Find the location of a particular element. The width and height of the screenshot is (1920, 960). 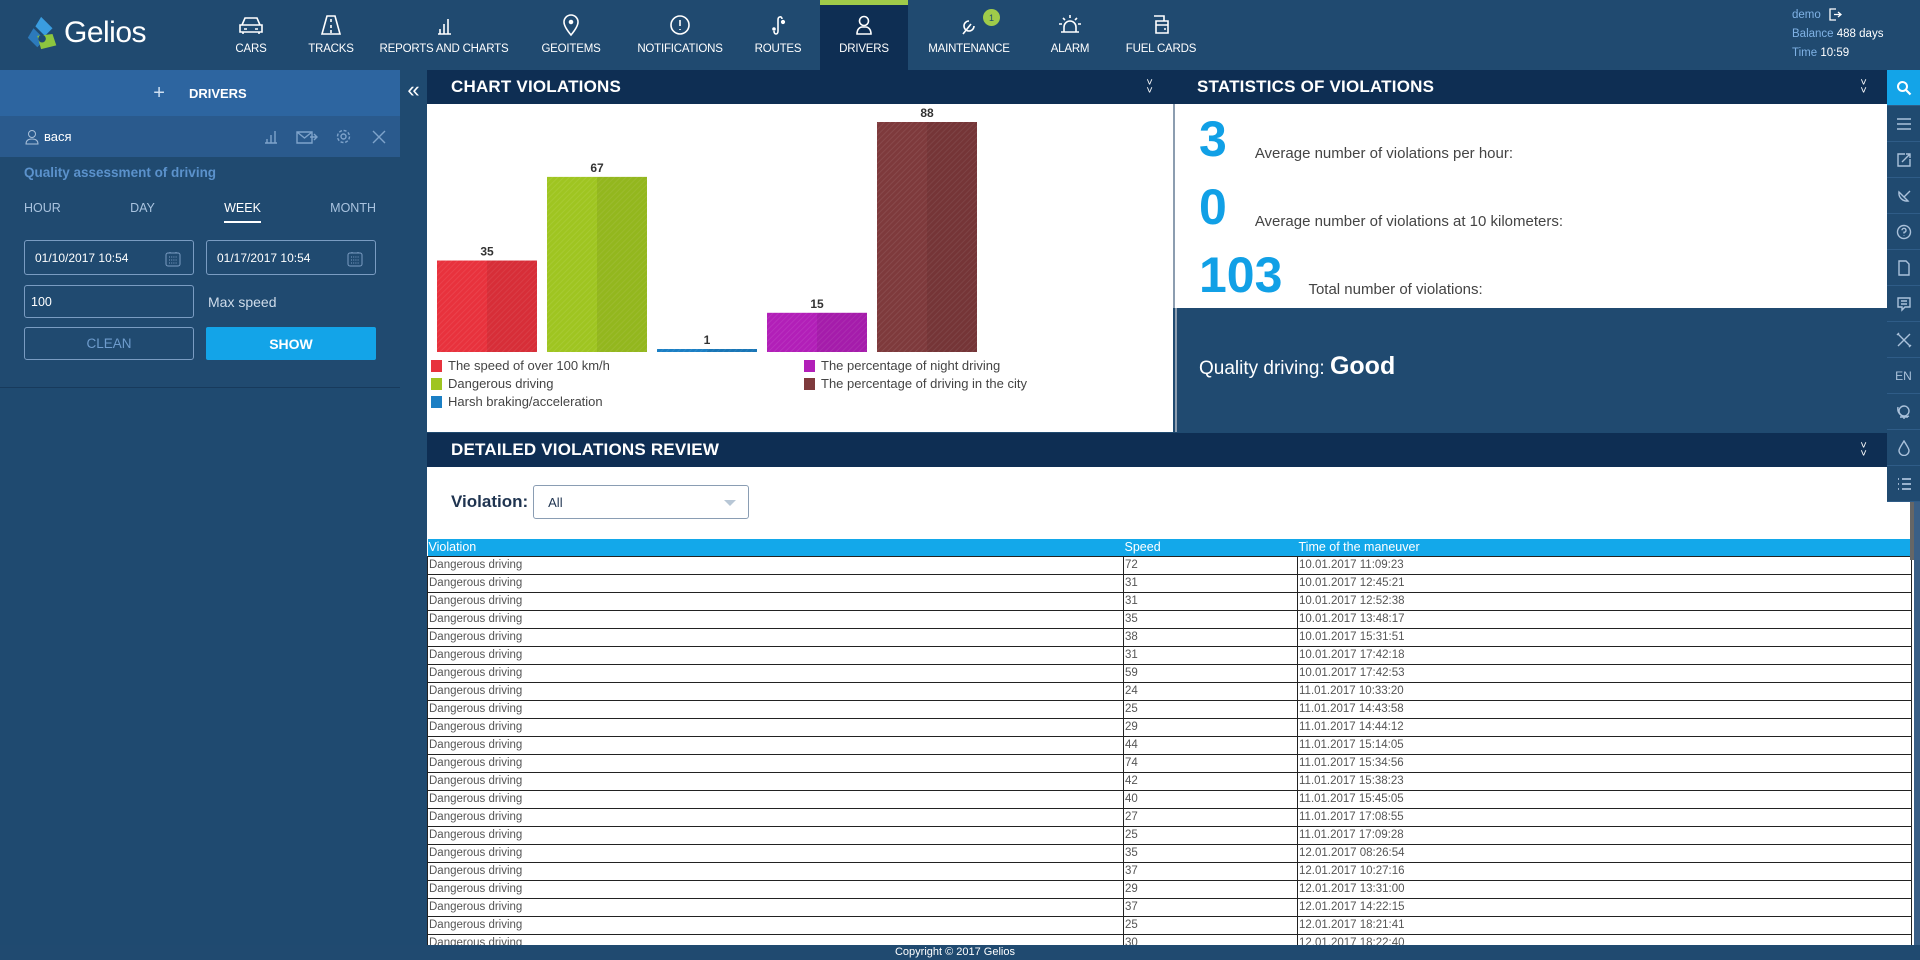

bar-3: 15 is located at coordinates (817, 324).